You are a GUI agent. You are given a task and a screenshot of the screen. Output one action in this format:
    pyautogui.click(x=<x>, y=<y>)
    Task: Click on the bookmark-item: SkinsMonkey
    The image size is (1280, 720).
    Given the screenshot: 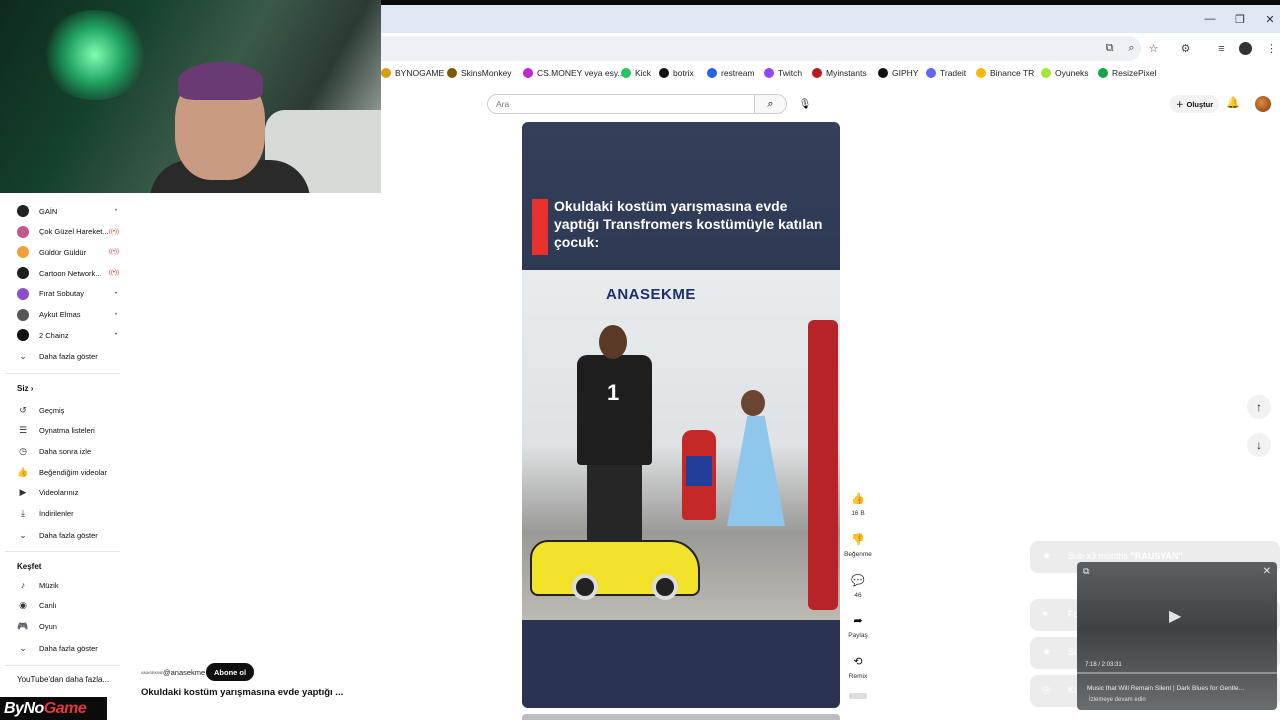 What is the action you would take?
    pyautogui.click(x=479, y=73)
    